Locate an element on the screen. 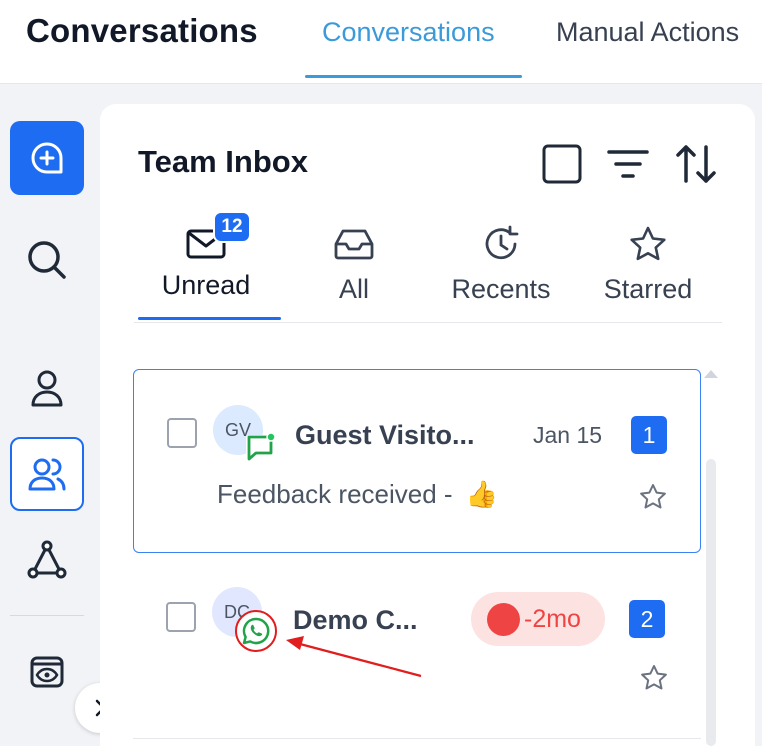 The height and width of the screenshot is (746, 762). overdue-badge: -2mo is located at coordinates (538, 619).